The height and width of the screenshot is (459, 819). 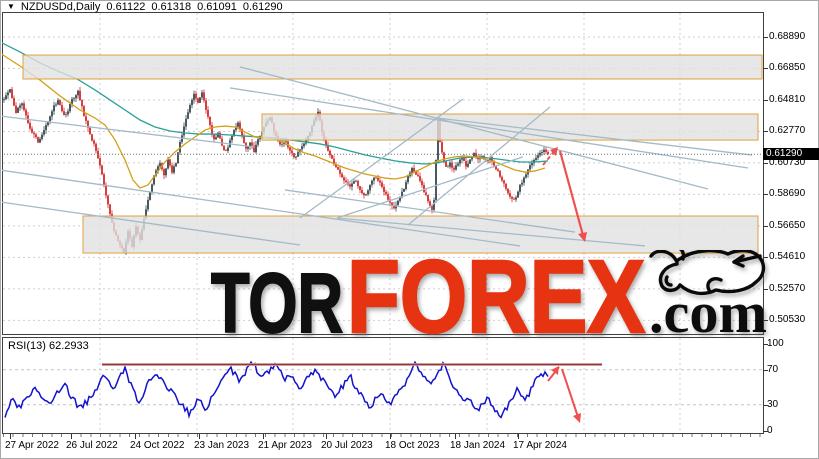 What do you see at coordinates (277, 296) in the screenshot?
I see `logo-text-tor: TOR` at bounding box center [277, 296].